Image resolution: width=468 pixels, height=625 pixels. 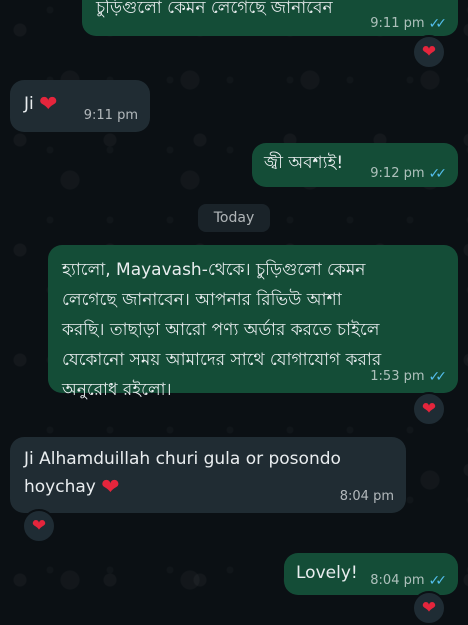 I want to click on message-meta: 8:04 pm ✓✓, so click(x=409, y=581).